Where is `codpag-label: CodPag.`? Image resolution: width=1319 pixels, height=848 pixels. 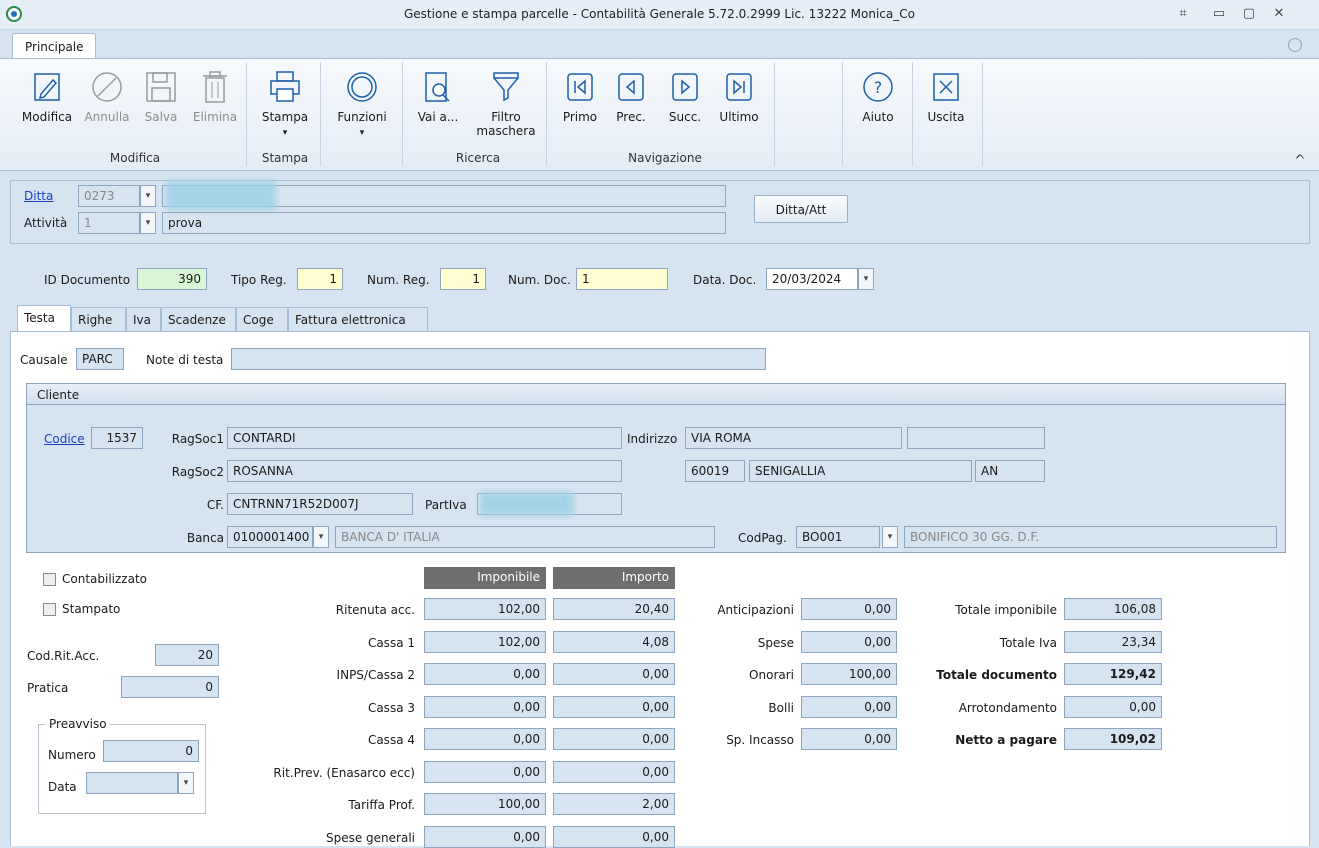 codpag-label: CodPag. is located at coordinates (762, 538).